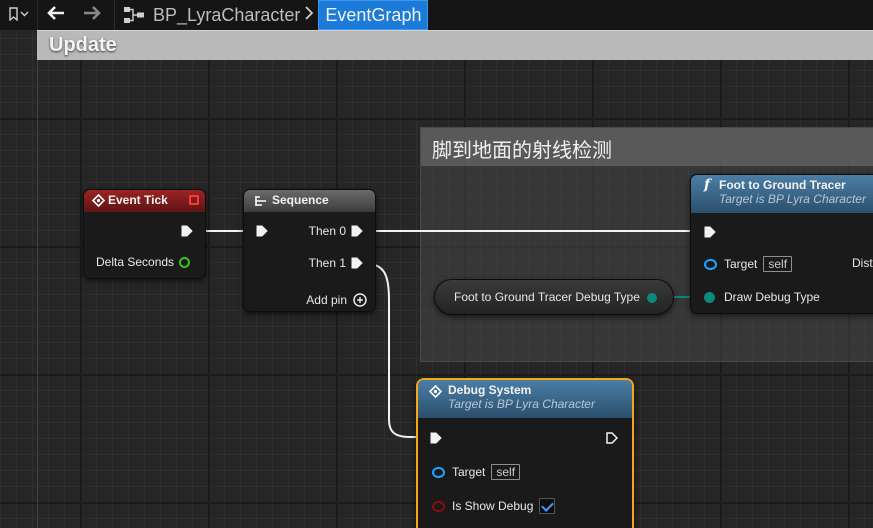 This screenshot has height=528, width=873. I want to click on sequence-header: Sequence, so click(309, 201).